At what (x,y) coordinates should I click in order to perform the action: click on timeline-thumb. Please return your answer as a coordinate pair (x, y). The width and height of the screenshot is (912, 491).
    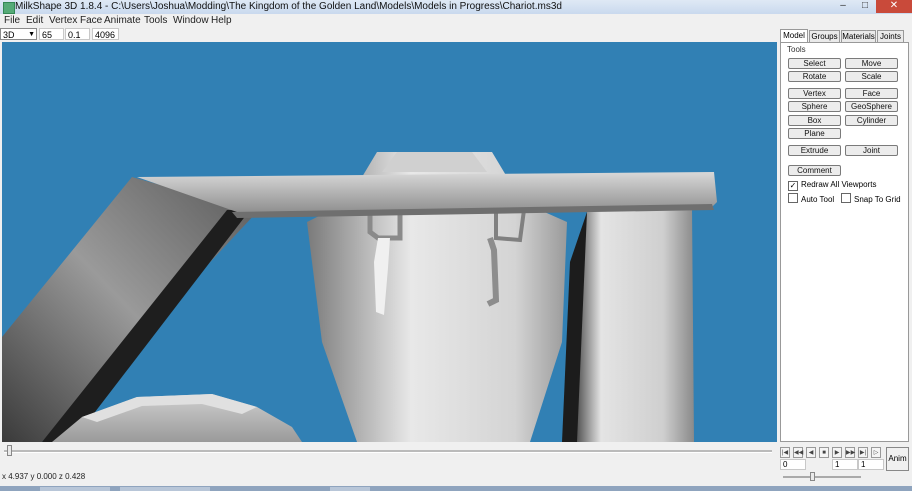
    Looking at the image, I should click on (9, 450).